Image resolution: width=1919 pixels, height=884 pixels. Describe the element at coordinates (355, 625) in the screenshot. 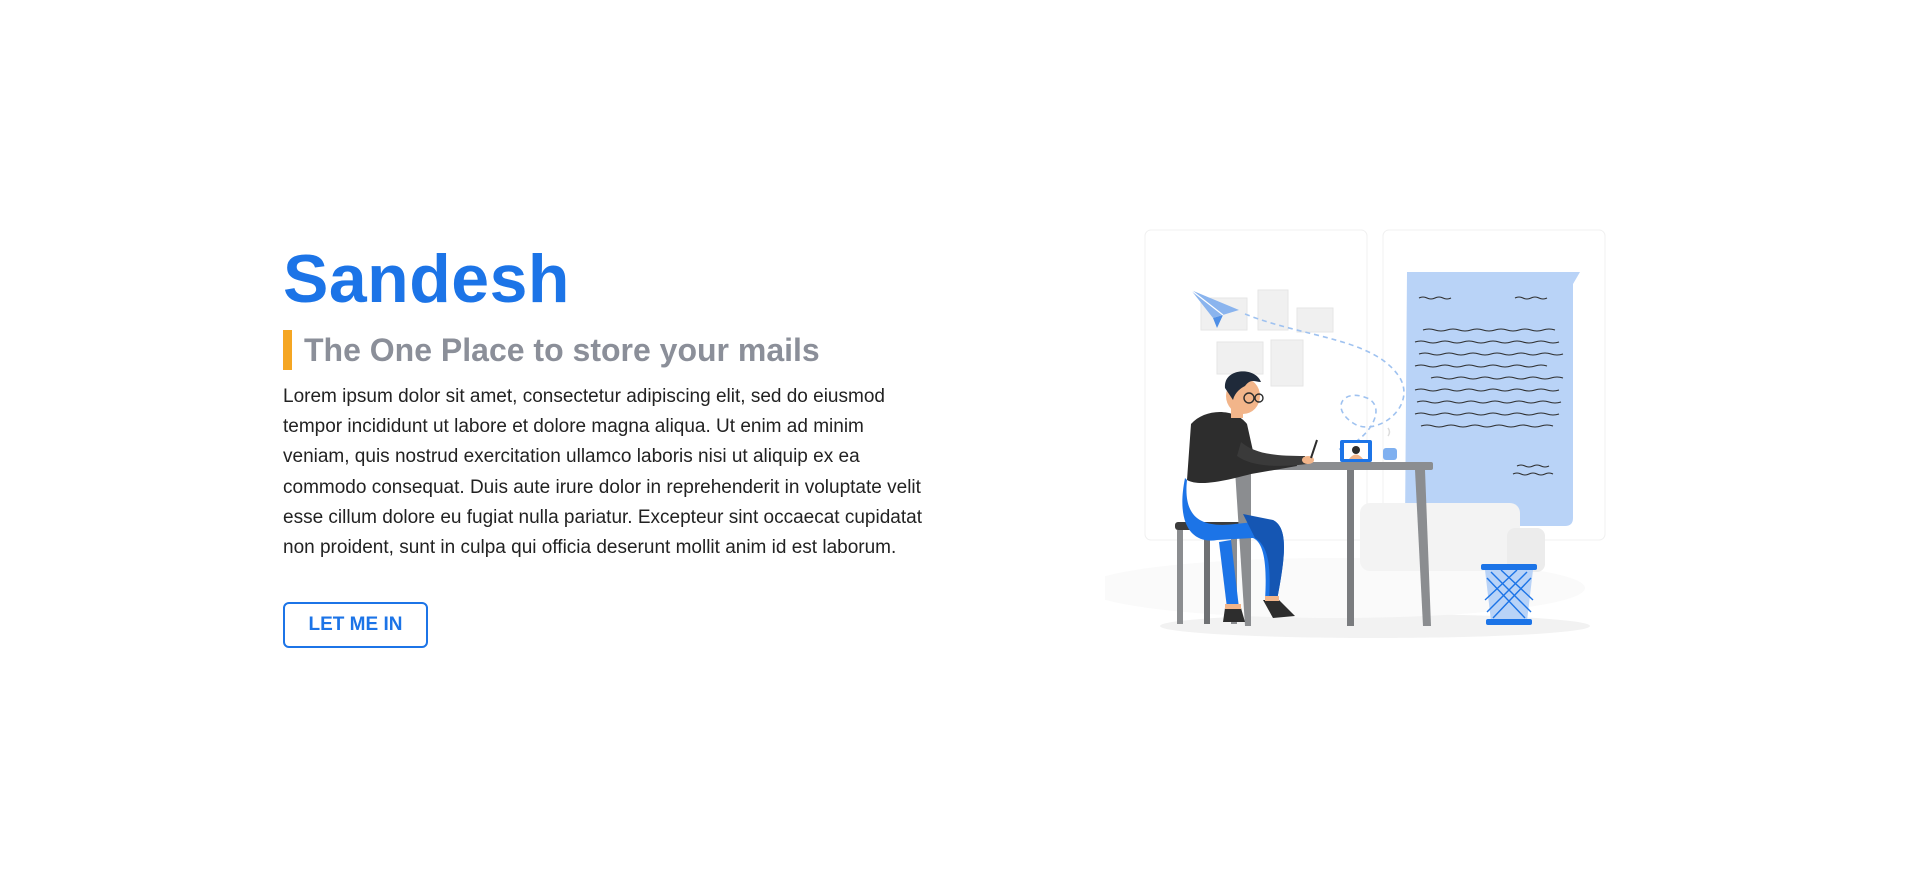

I see `let-me-in-button: LET ME IN` at that location.